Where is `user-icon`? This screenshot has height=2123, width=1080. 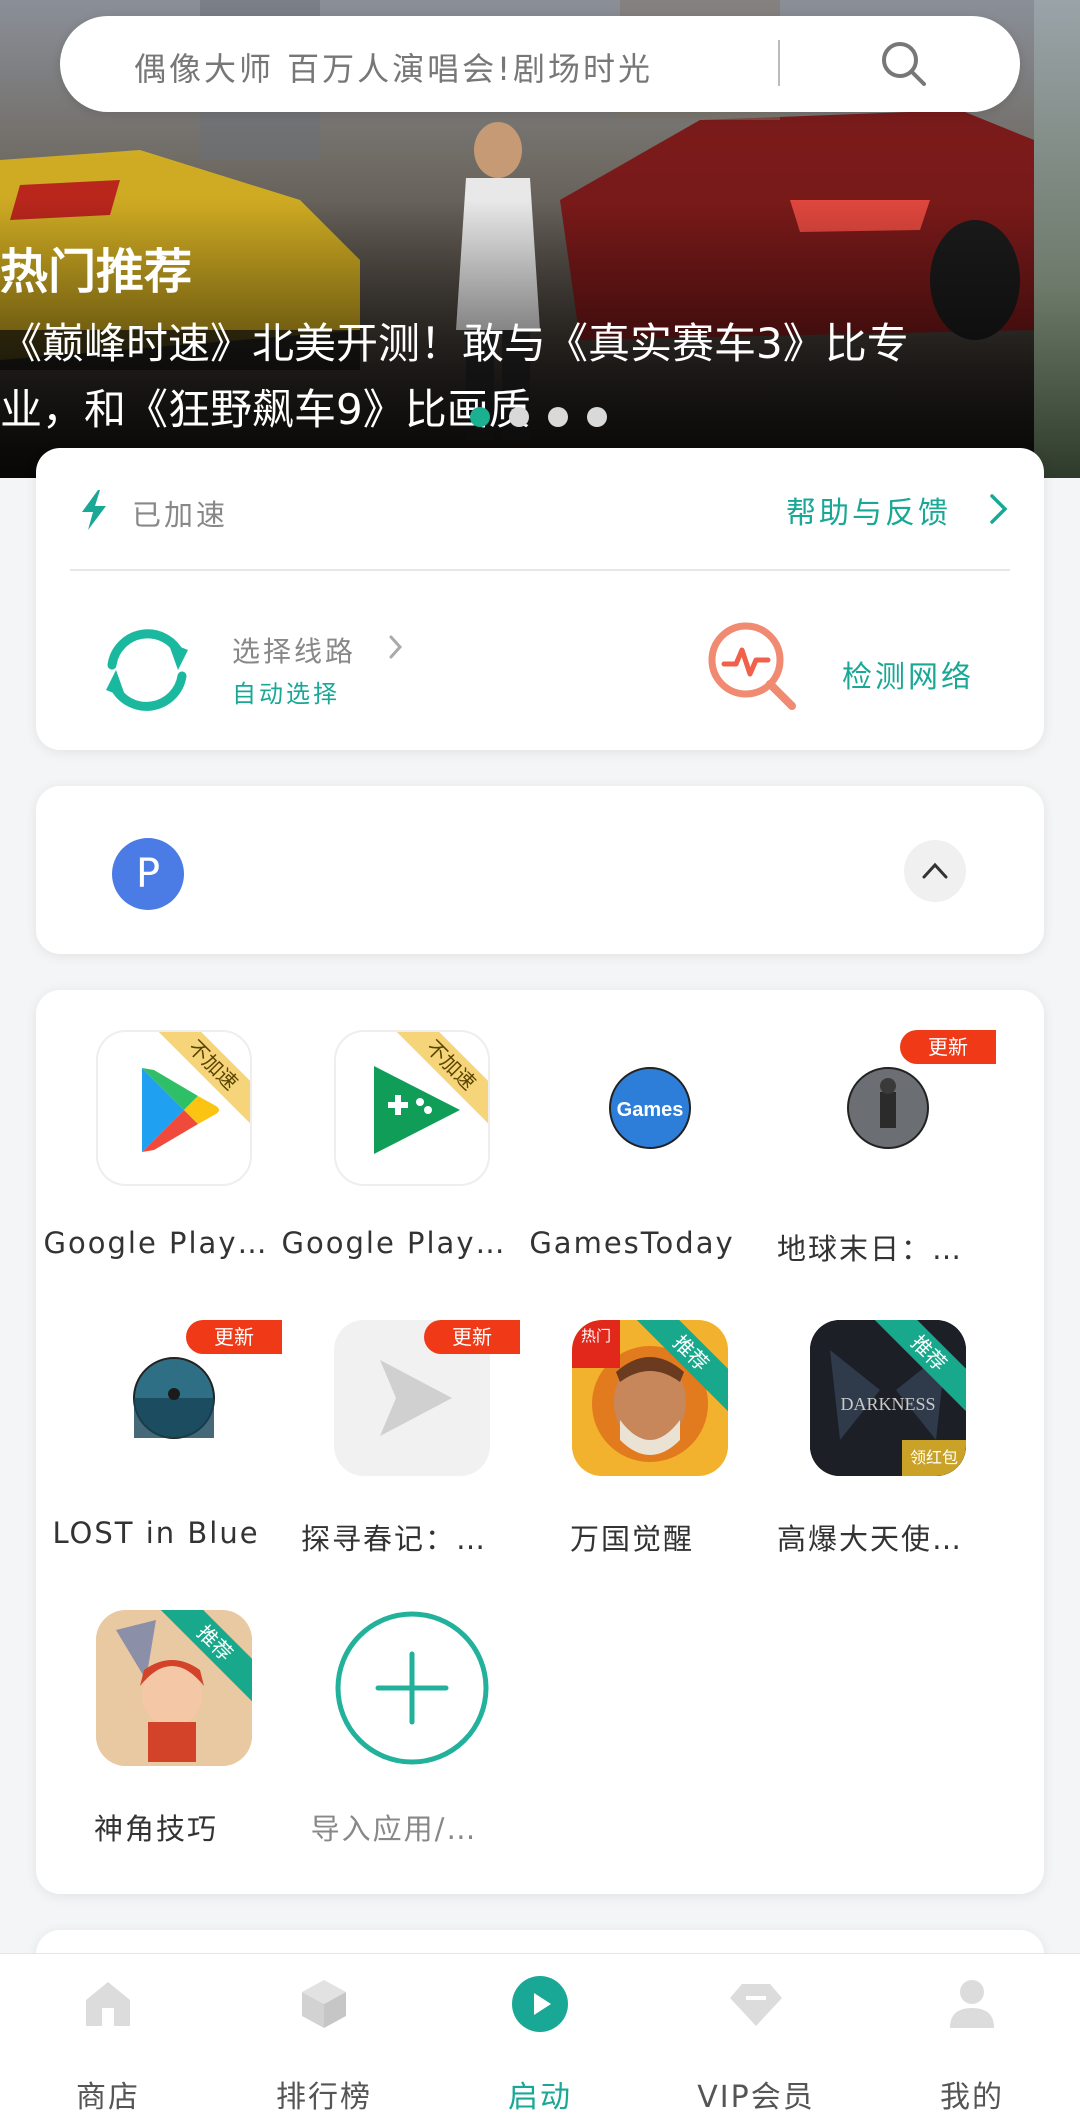 user-icon is located at coordinates (972, 2004).